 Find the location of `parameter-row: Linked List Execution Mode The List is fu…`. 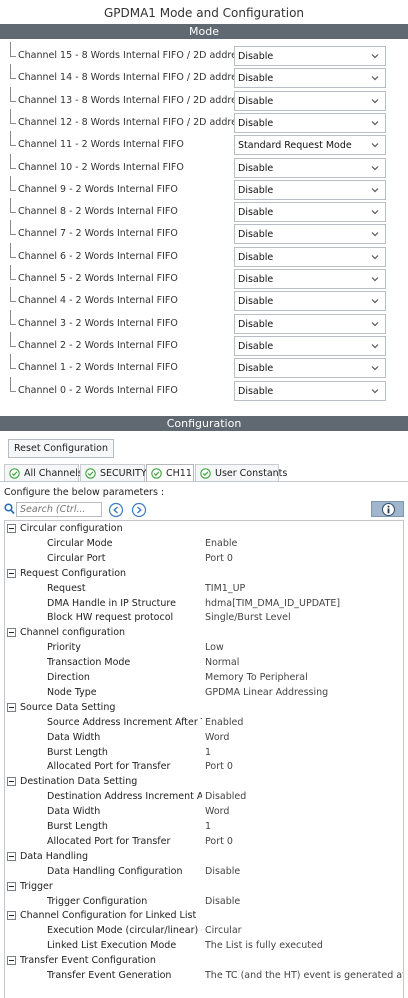

parameter-row: Linked List Execution Mode The List is fu… is located at coordinates (204, 946).